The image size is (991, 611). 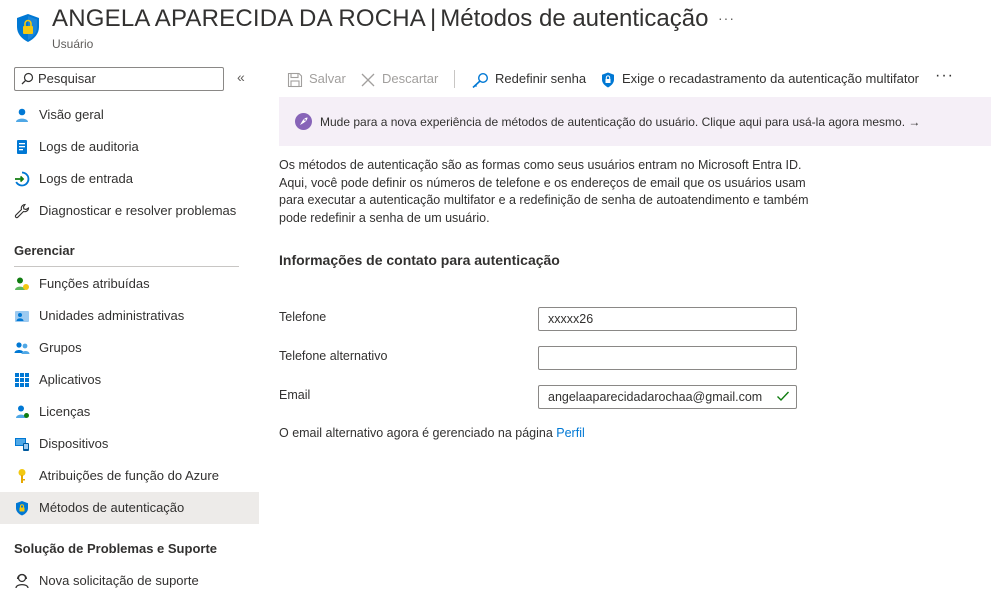 What do you see at coordinates (115, 548) in the screenshot?
I see `section-troubleshooting: Solução de Problemas e Suporte` at bounding box center [115, 548].